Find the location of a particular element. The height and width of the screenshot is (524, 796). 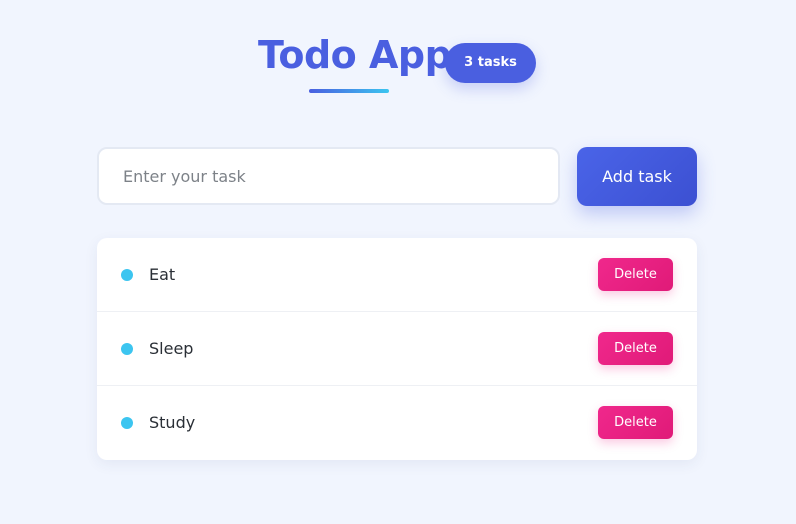

title-underline is located at coordinates (349, 91).